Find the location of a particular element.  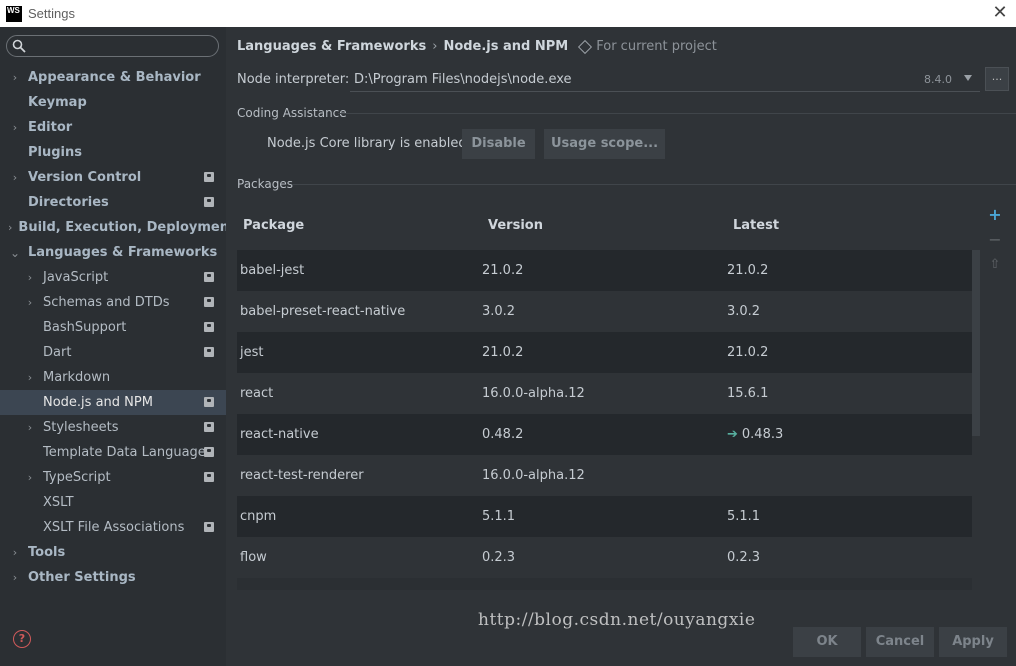

sidebar-item-label: Other Settings is located at coordinates (82, 577).